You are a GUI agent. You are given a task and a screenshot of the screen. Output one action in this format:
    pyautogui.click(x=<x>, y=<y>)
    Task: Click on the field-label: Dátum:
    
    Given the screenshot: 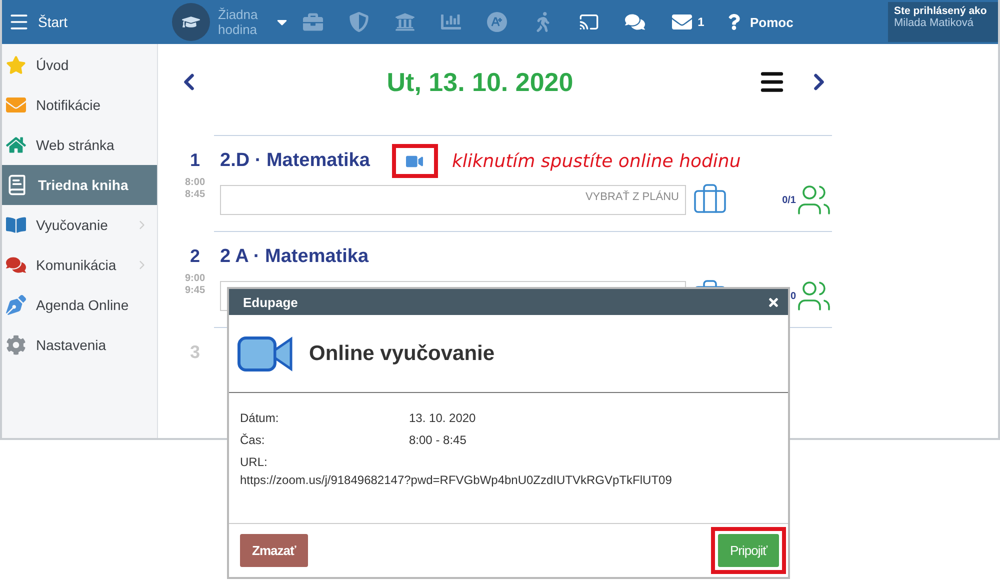 What is the action you would take?
    pyautogui.click(x=260, y=418)
    